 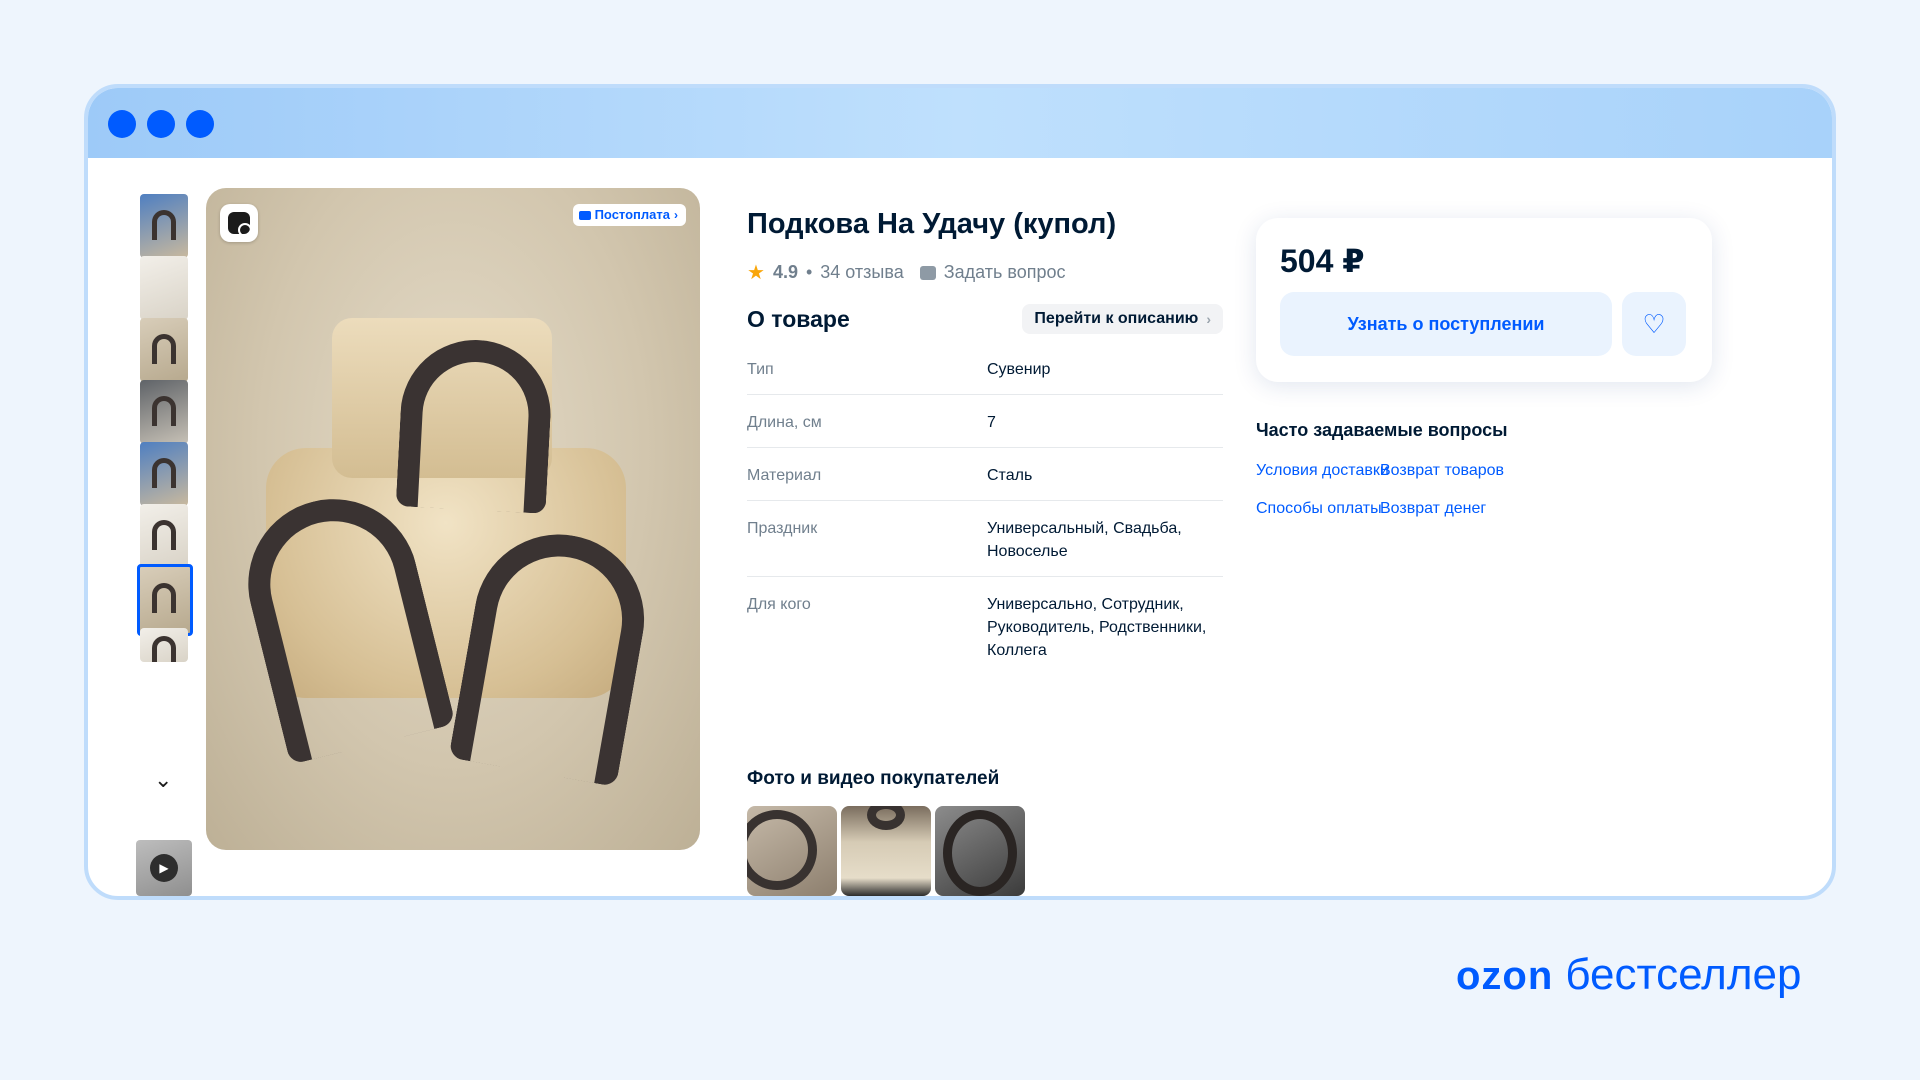 What do you see at coordinates (861, 272) in the screenshot?
I see `reviews-link: 34 отзыва` at bounding box center [861, 272].